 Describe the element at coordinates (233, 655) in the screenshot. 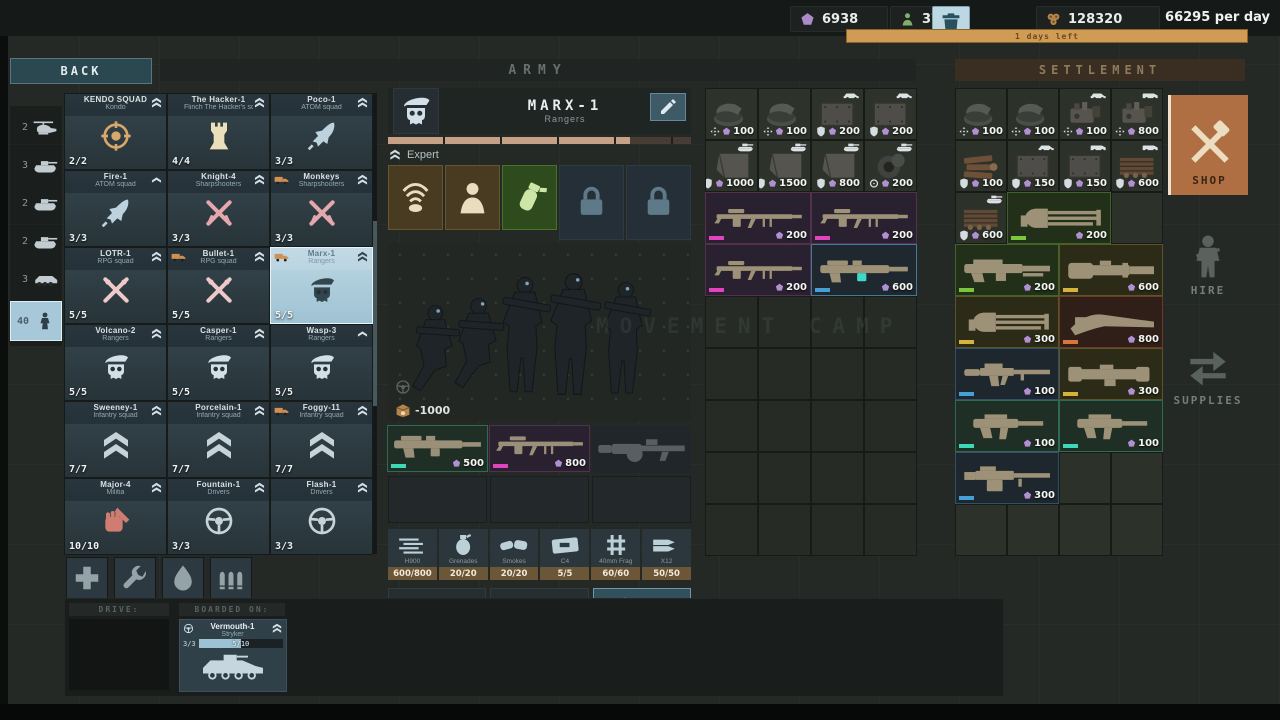

I see `boarded-vehicle-card: Vermouth-1 Stryker 3/3 5/10` at that location.